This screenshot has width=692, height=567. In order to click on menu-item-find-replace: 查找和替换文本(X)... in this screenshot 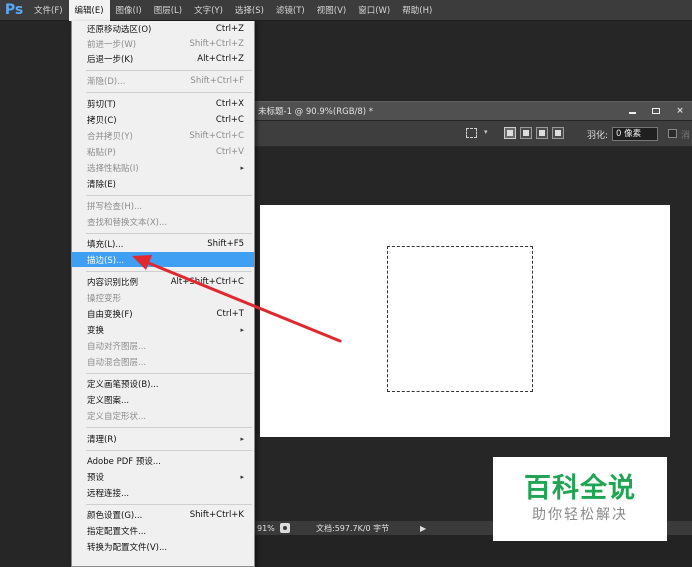, I will do `click(163, 221)`.